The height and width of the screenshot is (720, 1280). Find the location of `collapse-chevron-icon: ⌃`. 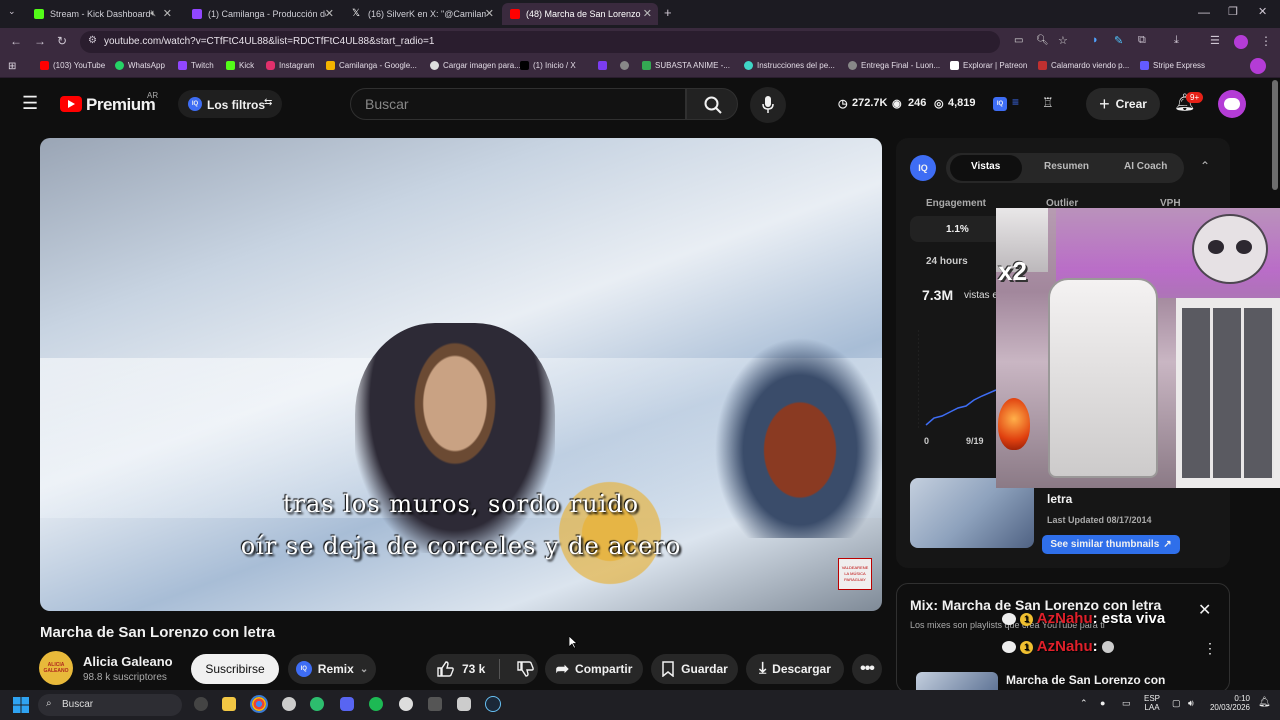

collapse-chevron-icon: ⌃ is located at coordinates (1205, 166).